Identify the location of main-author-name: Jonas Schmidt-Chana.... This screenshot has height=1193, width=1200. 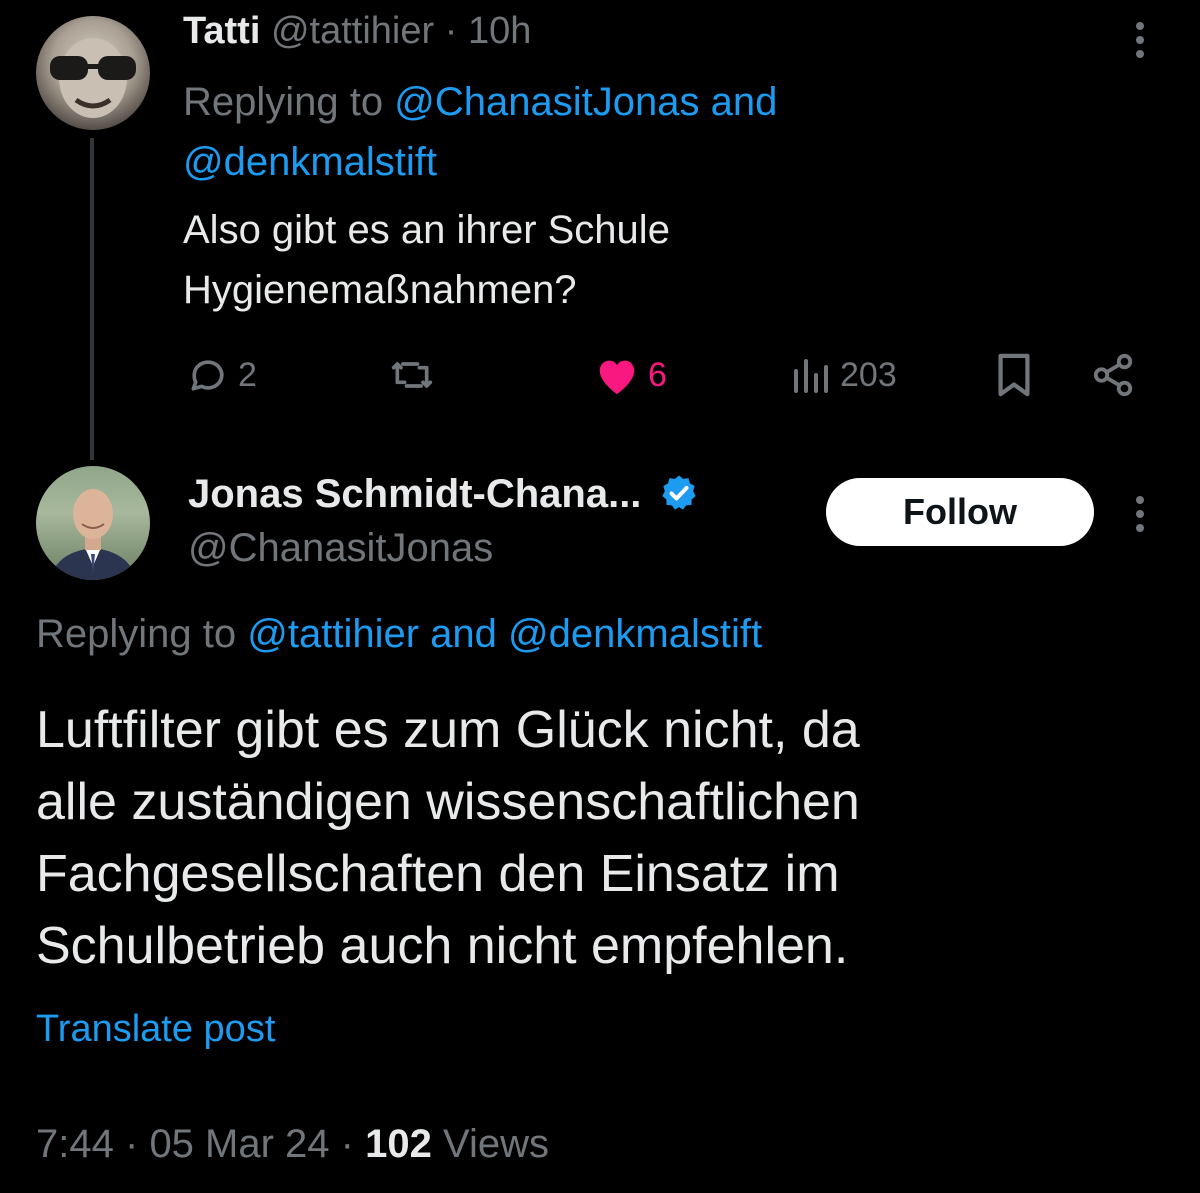
(414, 494).